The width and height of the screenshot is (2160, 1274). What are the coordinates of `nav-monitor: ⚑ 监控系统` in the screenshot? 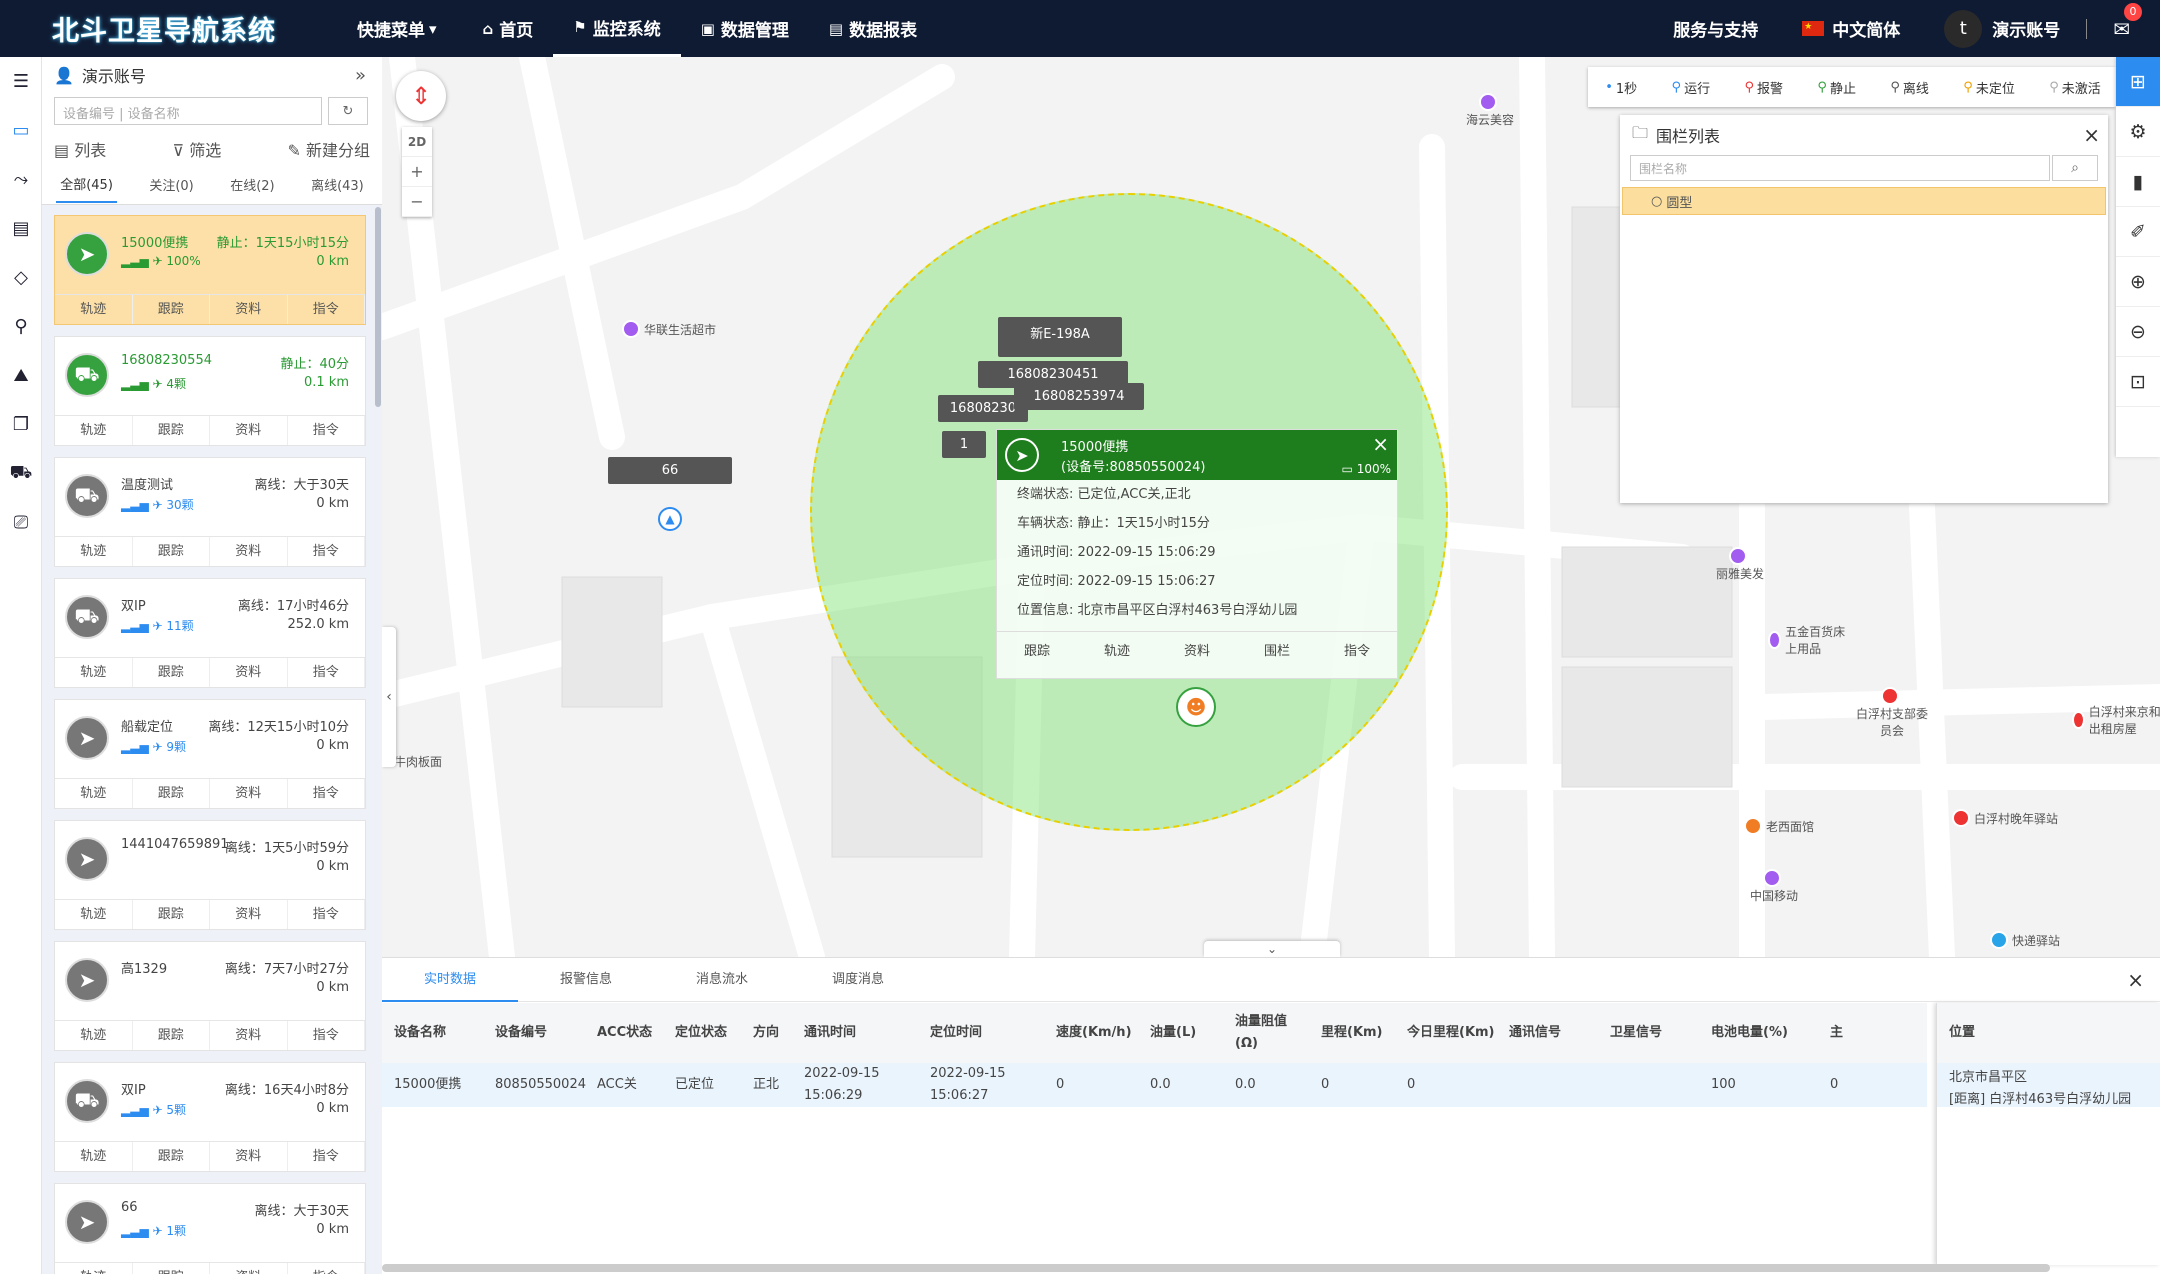 It's located at (617, 28).